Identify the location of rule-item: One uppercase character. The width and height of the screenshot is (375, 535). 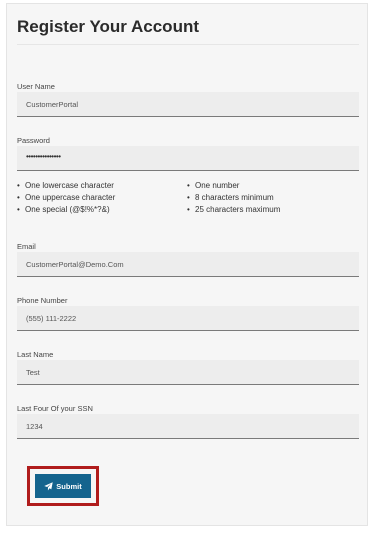
(66, 198).